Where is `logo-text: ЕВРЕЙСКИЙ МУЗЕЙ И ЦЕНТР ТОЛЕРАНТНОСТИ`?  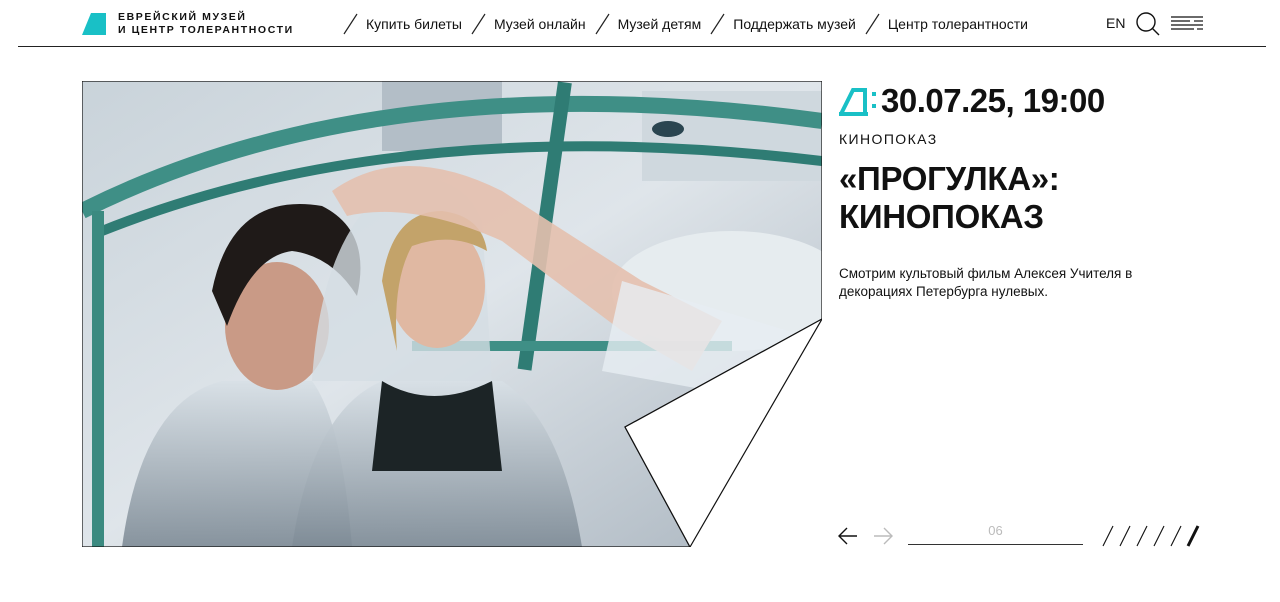 logo-text: ЕВРЕЙСКИЙ МУЗЕЙ И ЦЕНТР ТОЛЕРАНТНОСТИ is located at coordinates (206, 24).